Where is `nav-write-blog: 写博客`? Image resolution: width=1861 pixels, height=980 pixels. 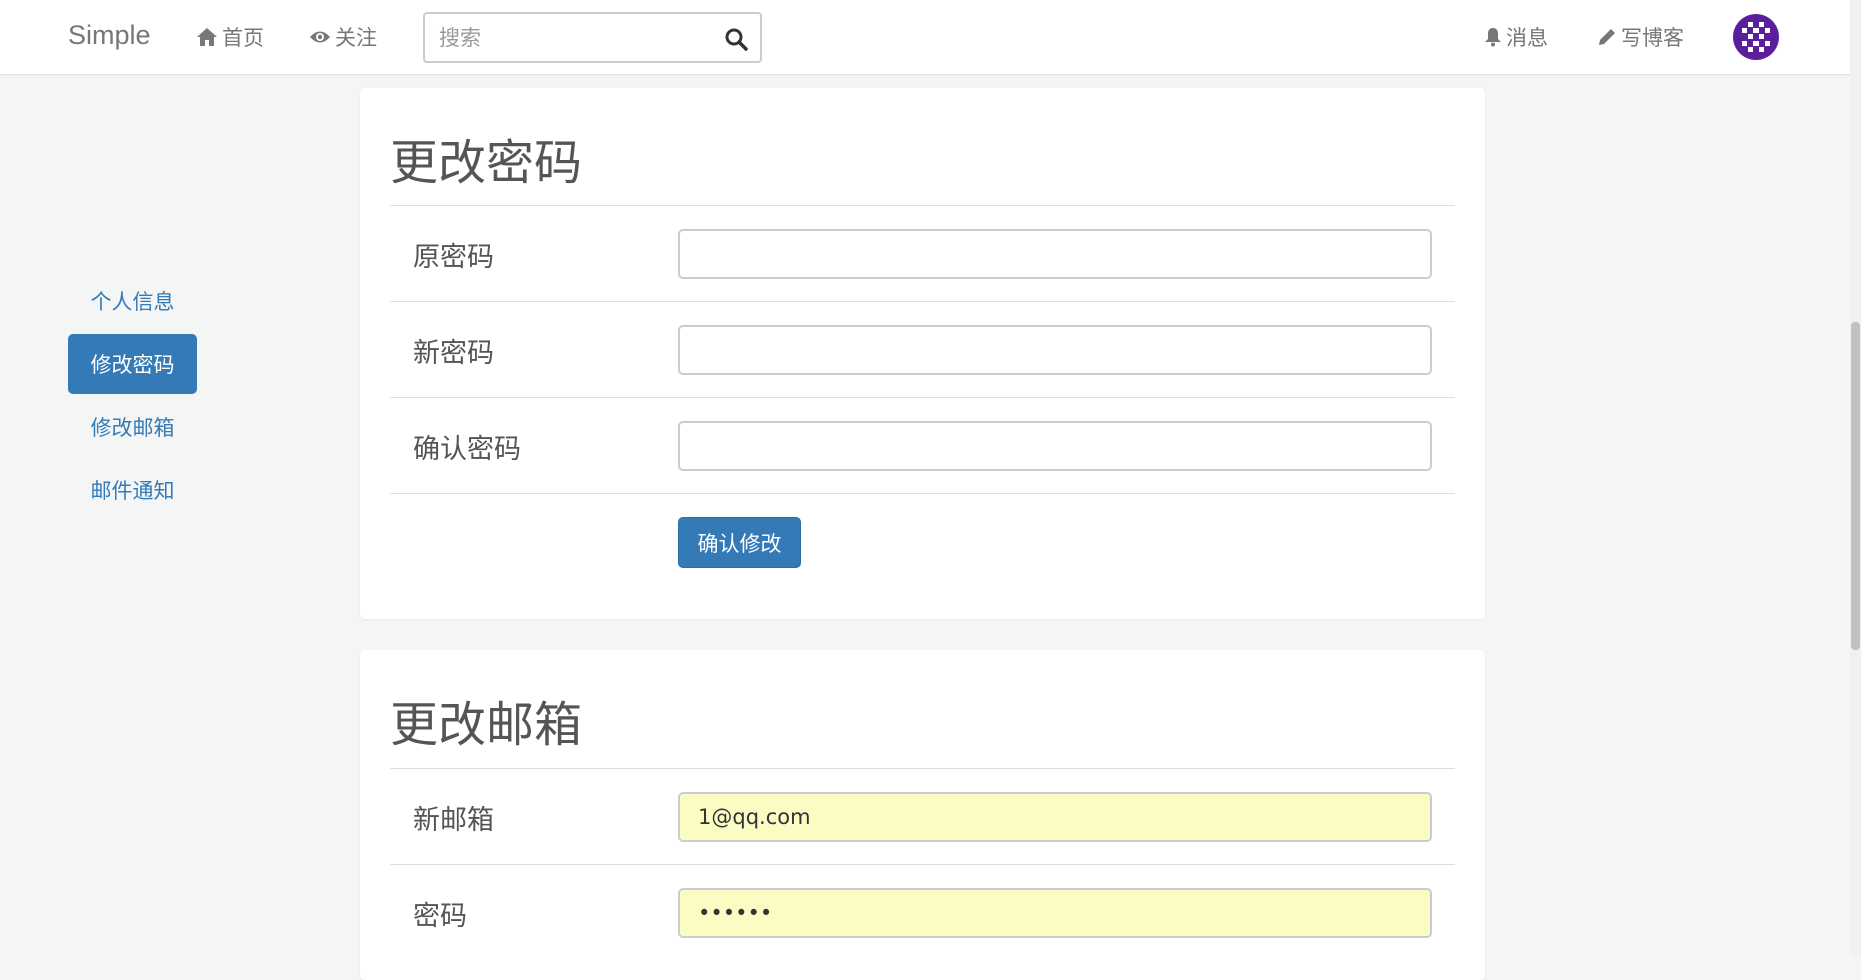 nav-write-blog: 写博客 is located at coordinates (1640, 37).